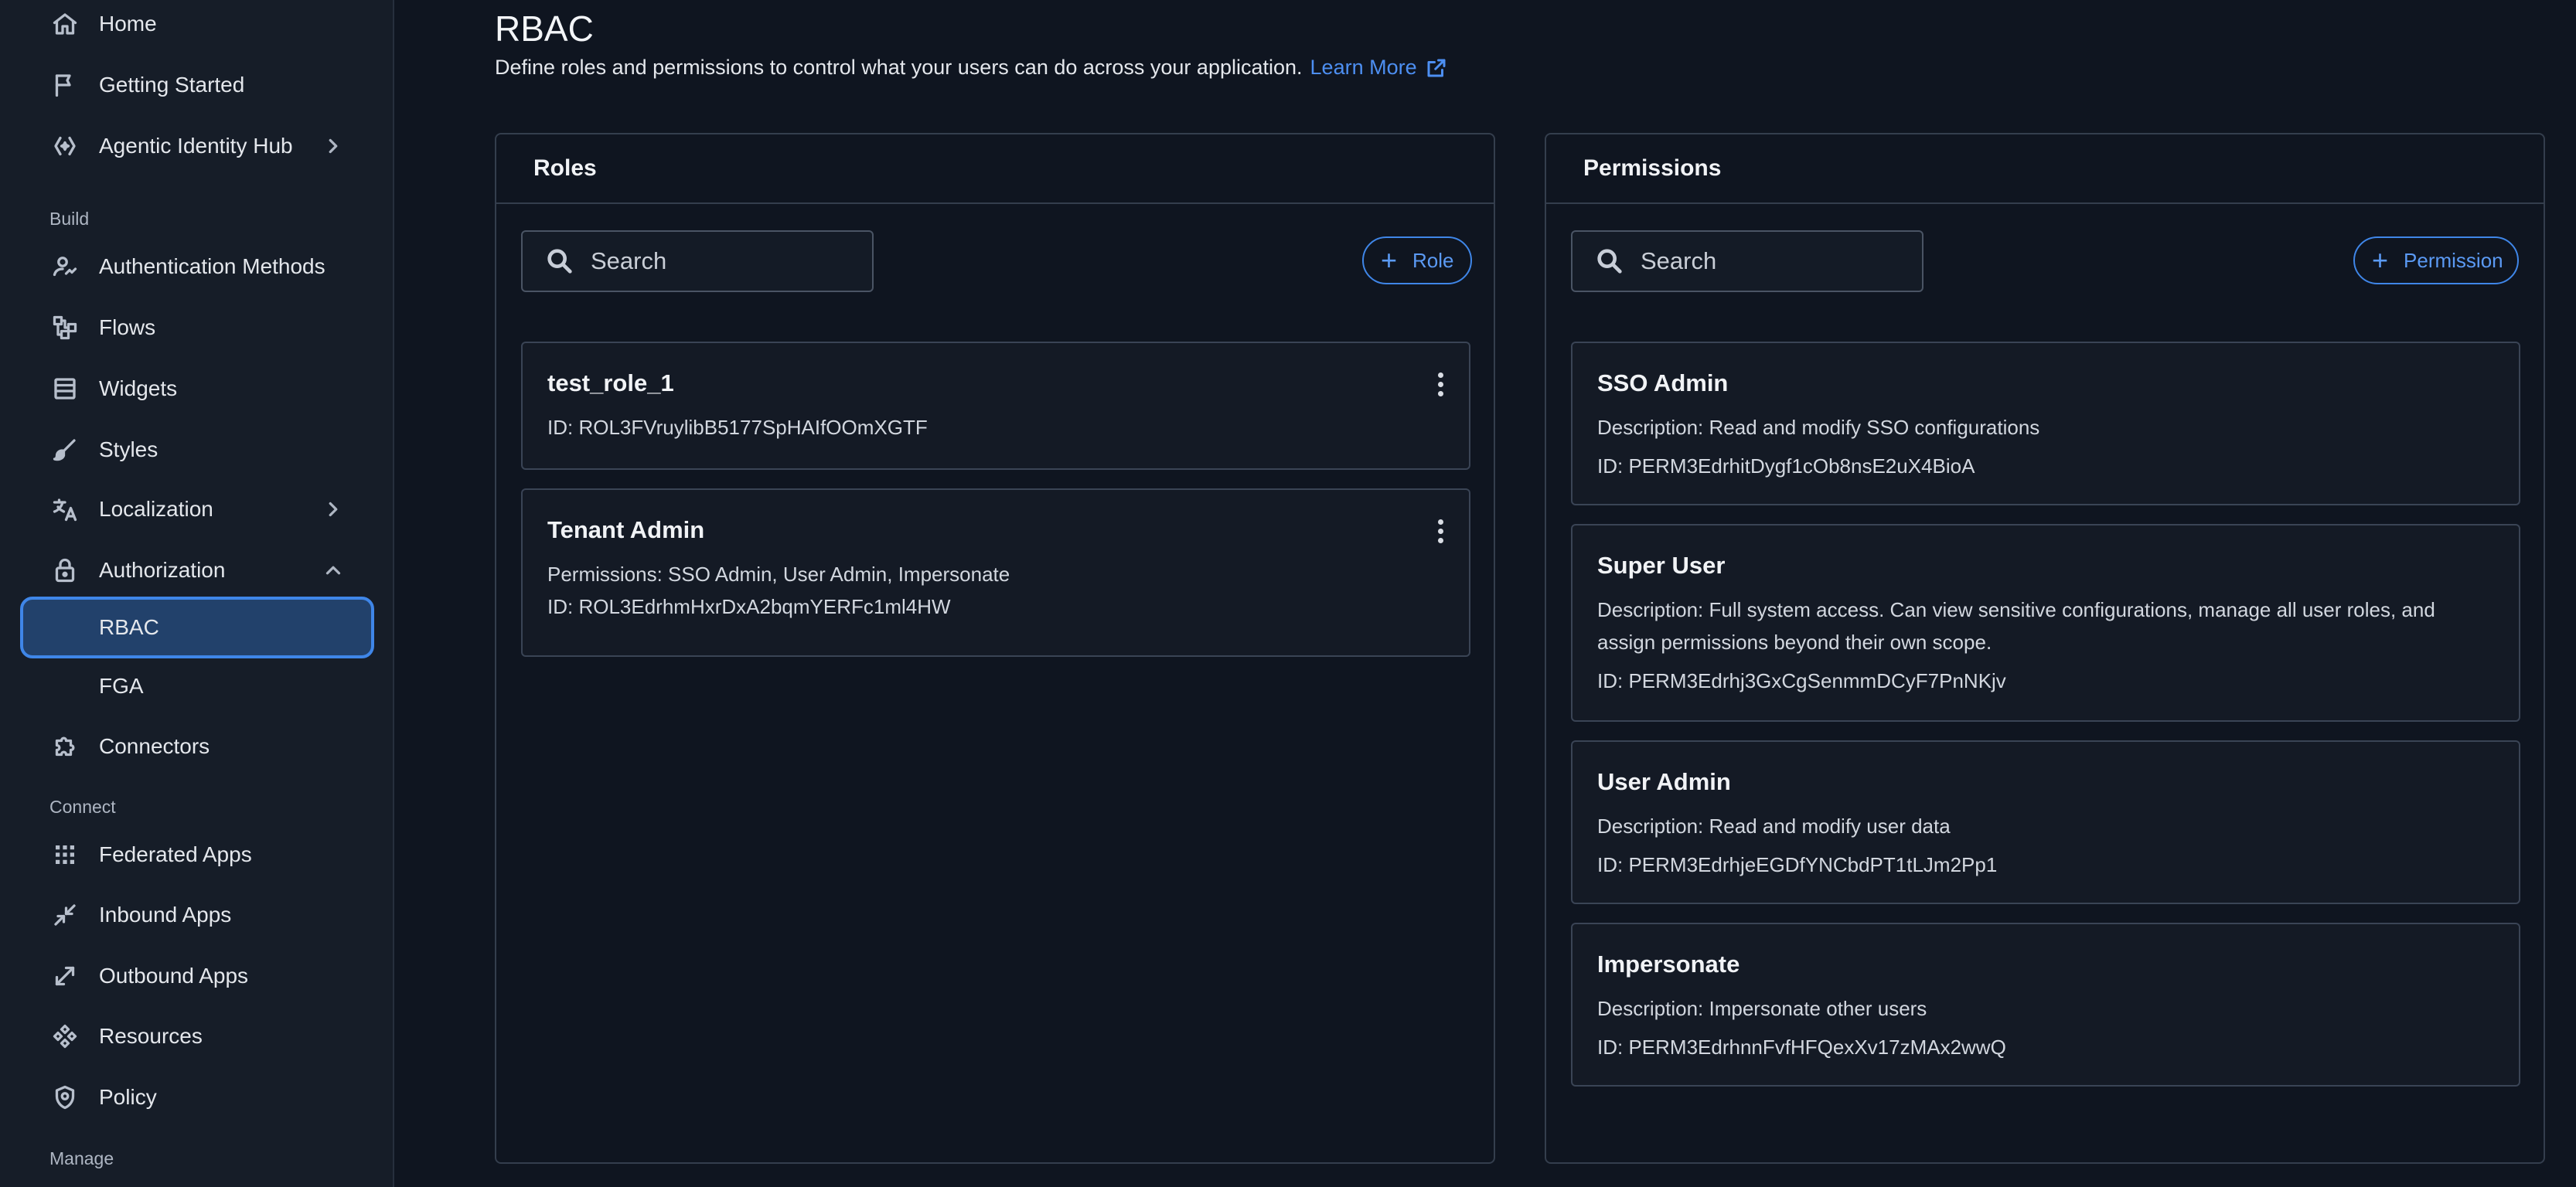 Image resolution: width=2576 pixels, height=1187 pixels. I want to click on roles-panel-header: Roles, so click(995, 169).